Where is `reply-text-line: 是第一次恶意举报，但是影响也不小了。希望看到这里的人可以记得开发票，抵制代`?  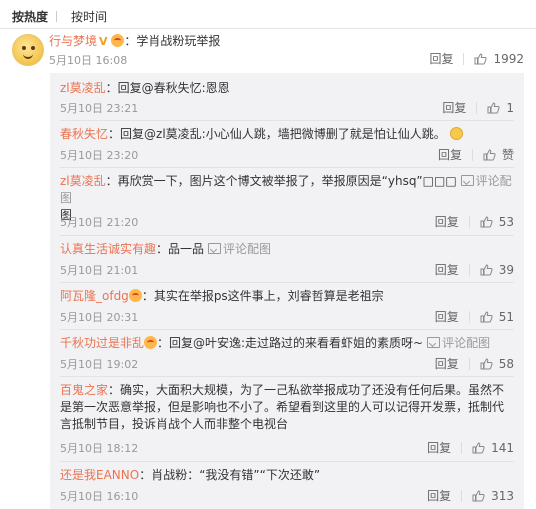 reply-text-line: 是第一次恶意举报，但是影响也不小了。希望看到这里的人可以记得开发票，抵制代 is located at coordinates (282, 407).